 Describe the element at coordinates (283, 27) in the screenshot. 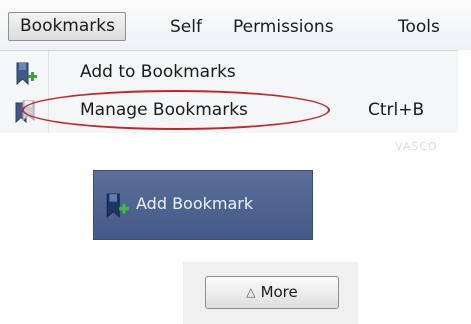

I see `menu-permissions: Permissions` at that location.